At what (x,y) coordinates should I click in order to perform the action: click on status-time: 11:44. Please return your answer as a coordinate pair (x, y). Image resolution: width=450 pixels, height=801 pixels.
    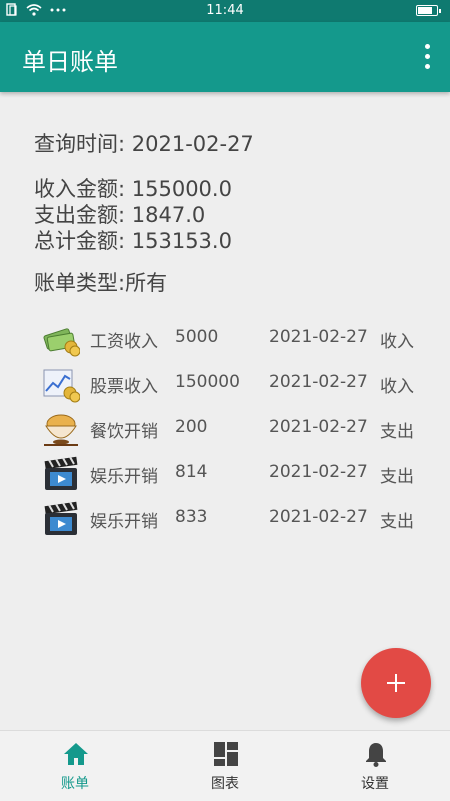
    Looking at the image, I should click on (225, 10).